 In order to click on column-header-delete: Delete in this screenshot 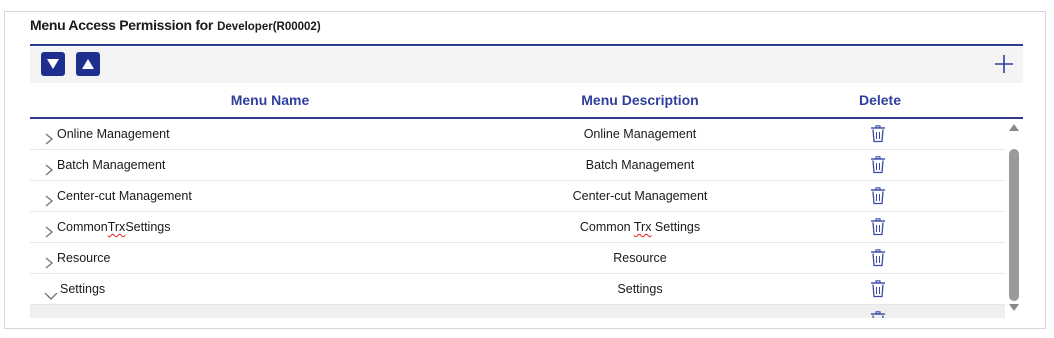, I will do `click(880, 100)`.